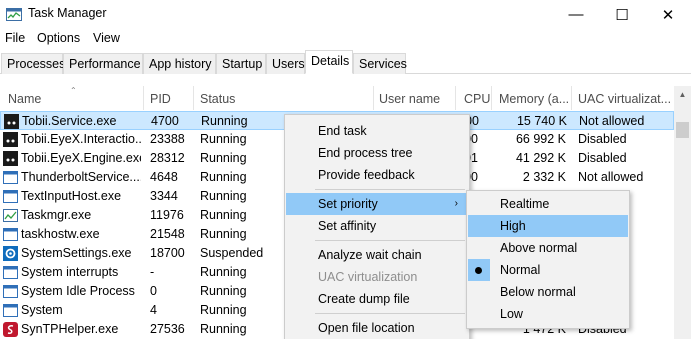  Describe the element at coordinates (241, 63) in the screenshot. I see `tab-startup: Startup` at that location.